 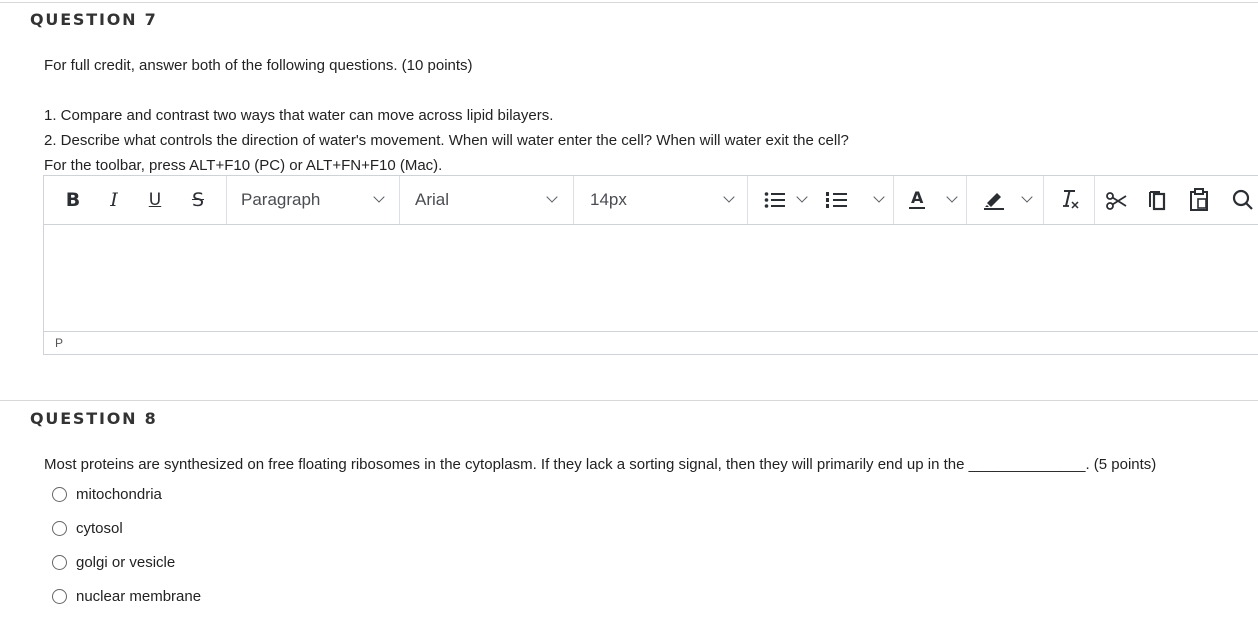 What do you see at coordinates (788, 200) in the screenshot?
I see `bullet-list-button` at bounding box center [788, 200].